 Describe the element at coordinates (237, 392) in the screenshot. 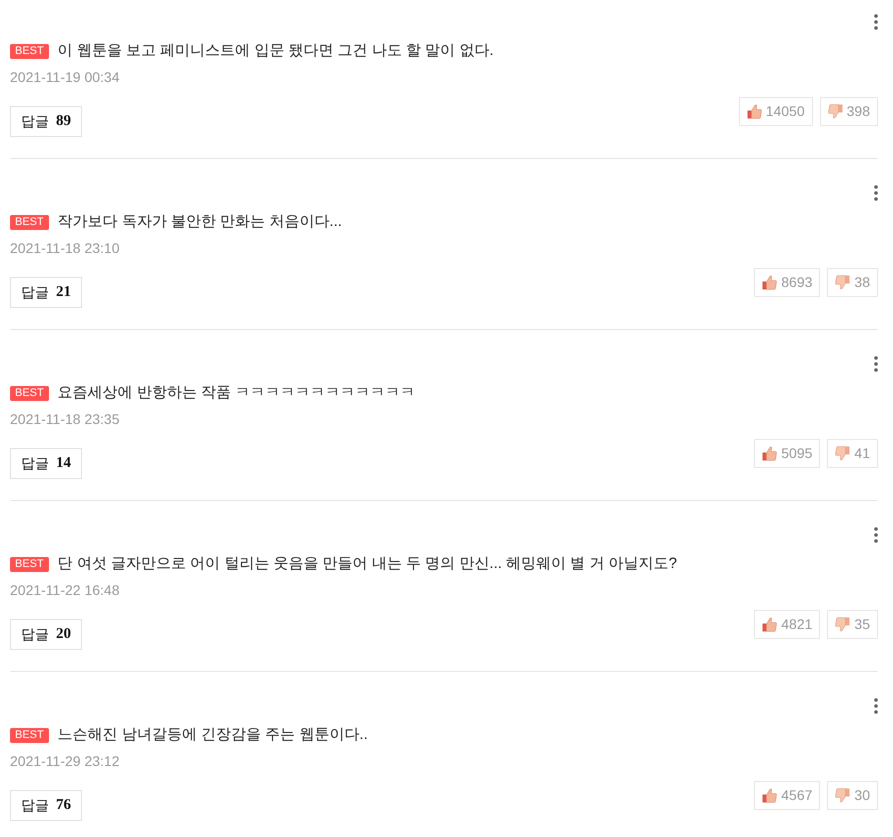

I see `comment-text: 요즘세상에 반항하는 작품 ㅋㅋㅋㅋㅋㅋㅋㅋㅋㅋㅋㅋ` at that location.